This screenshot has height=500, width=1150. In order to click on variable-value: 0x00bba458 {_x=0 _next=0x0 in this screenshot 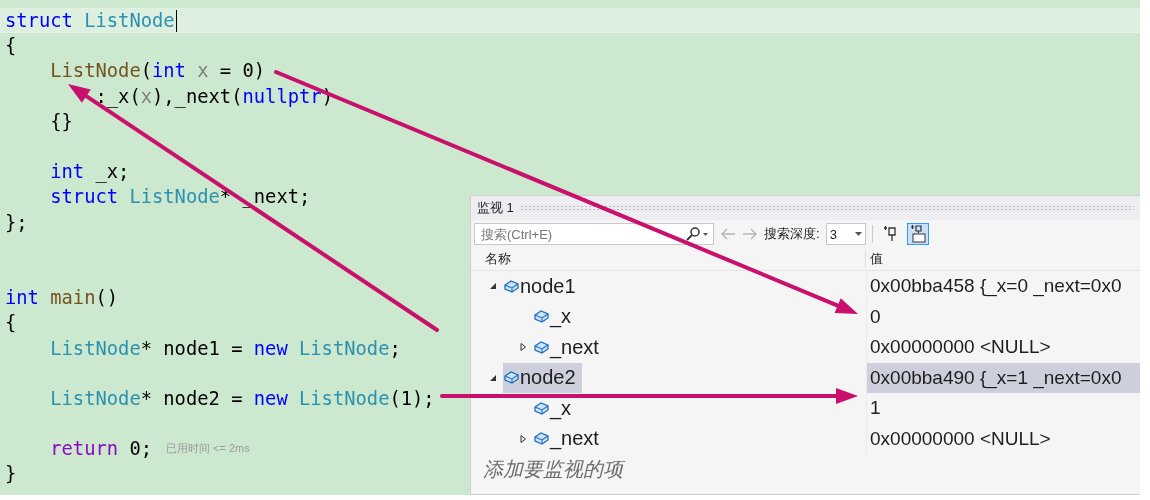, I will do `click(1003, 286)`.